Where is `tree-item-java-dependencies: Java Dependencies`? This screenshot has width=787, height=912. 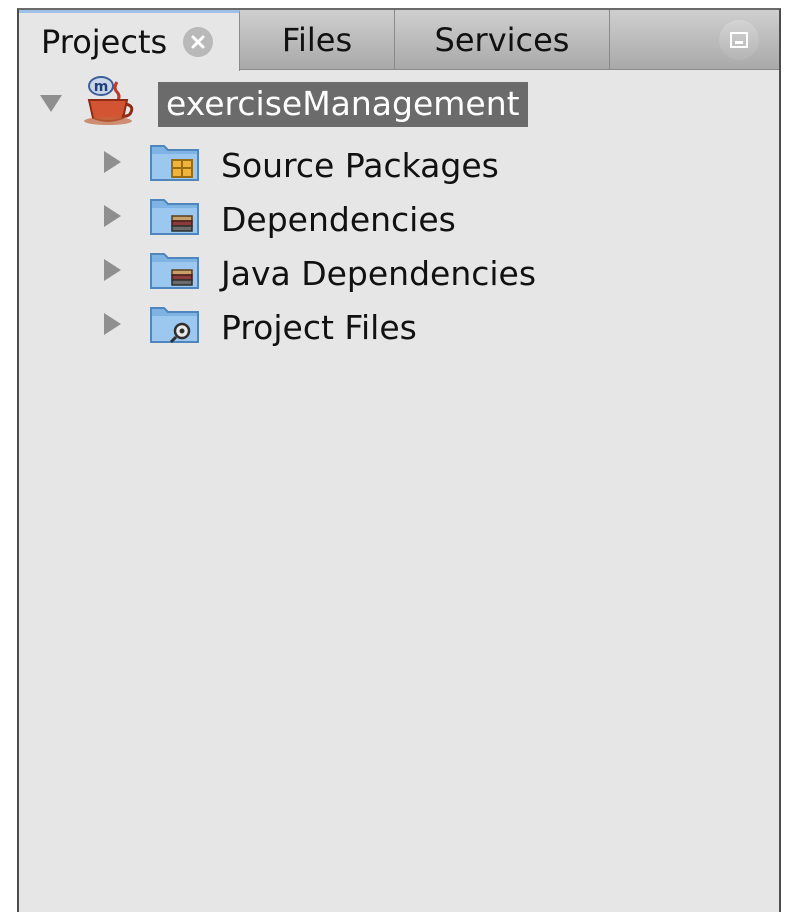 tree-item-java-dependencies: Java Dependencies is located at coordinates (378, 273).